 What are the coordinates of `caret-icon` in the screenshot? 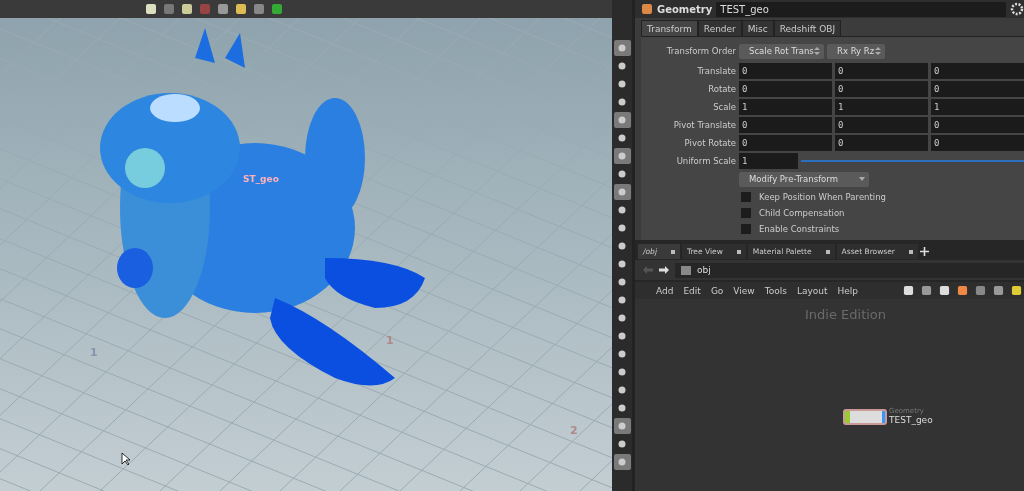 It's located at (862, 179).